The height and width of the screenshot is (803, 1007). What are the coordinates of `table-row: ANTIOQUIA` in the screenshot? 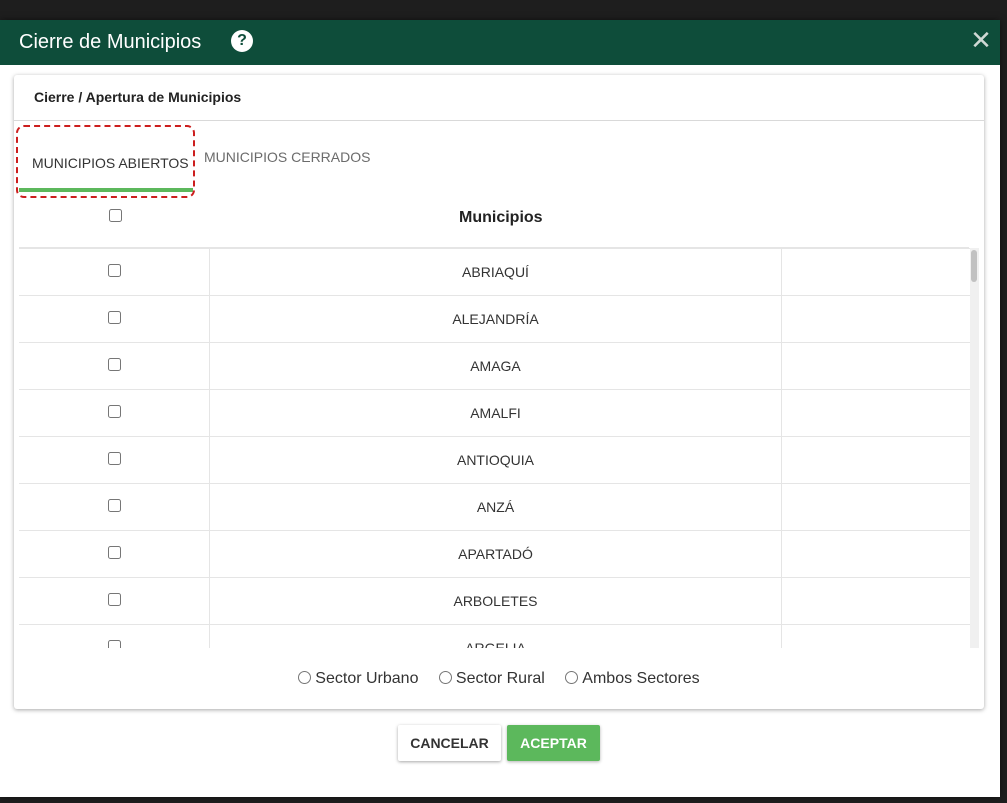 It's located at (495, 460).